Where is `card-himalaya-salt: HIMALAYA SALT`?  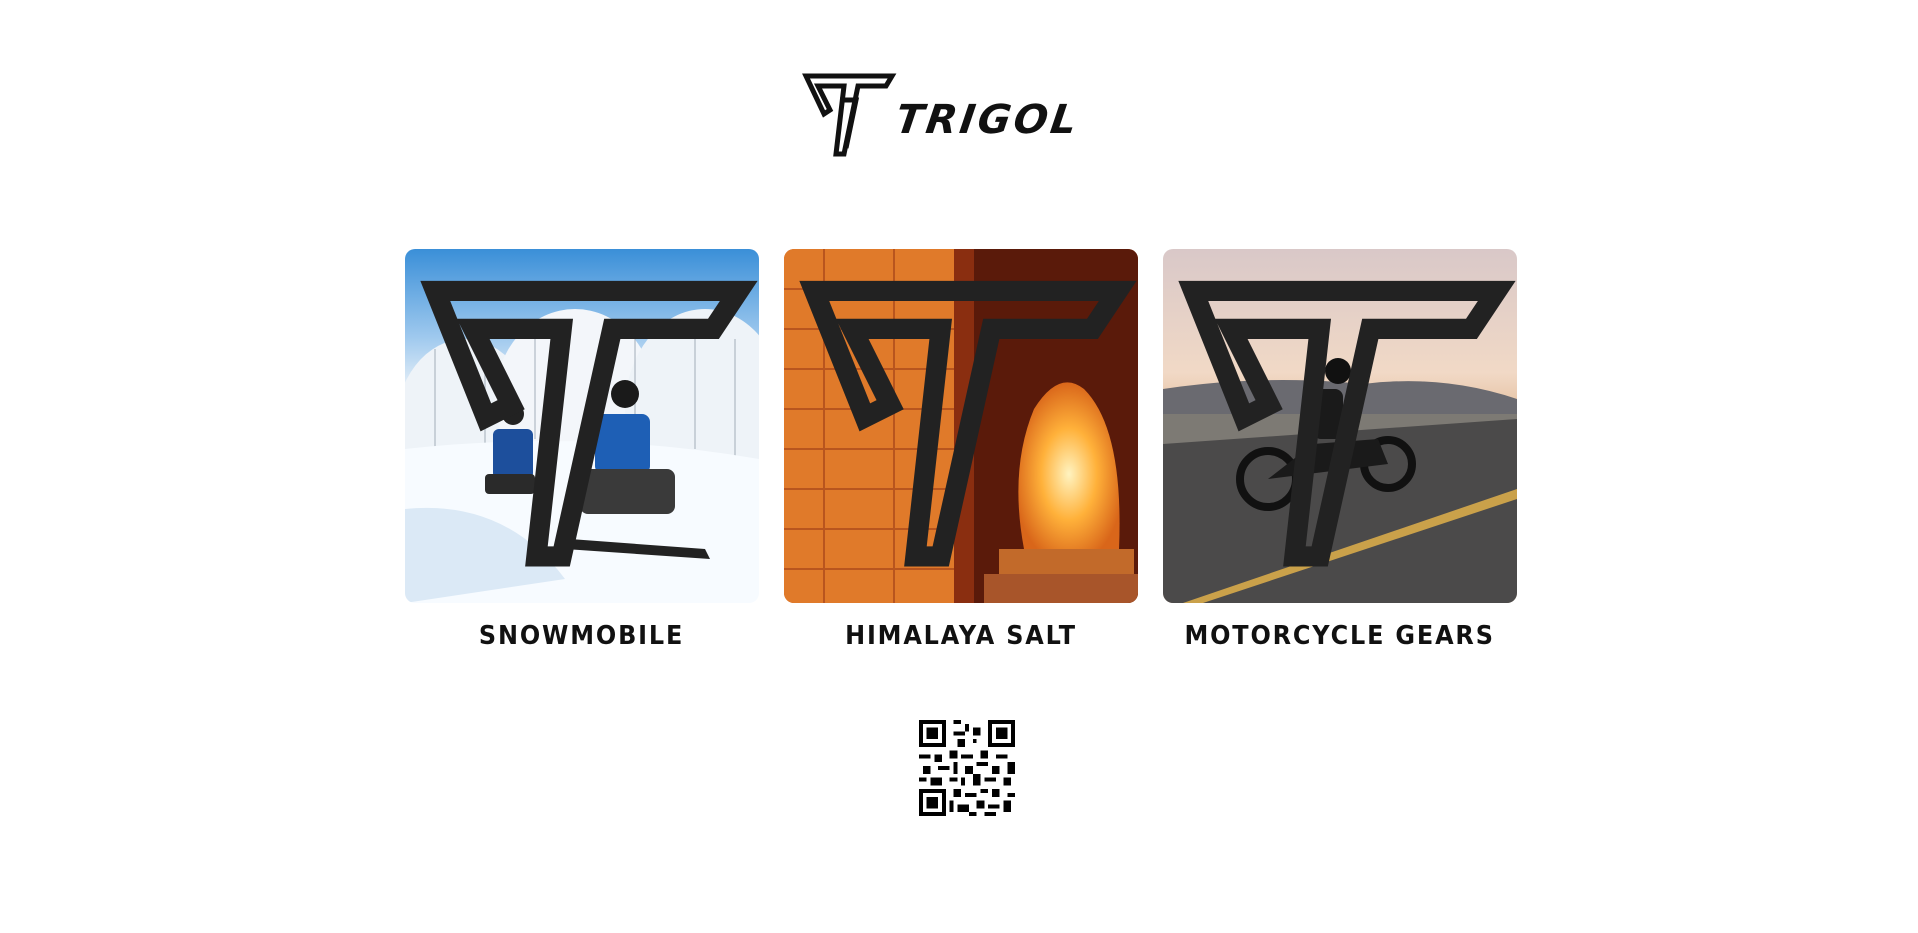
card-himalaya-salt: HIMALAYA SALT is located at coordinates (961, 454).